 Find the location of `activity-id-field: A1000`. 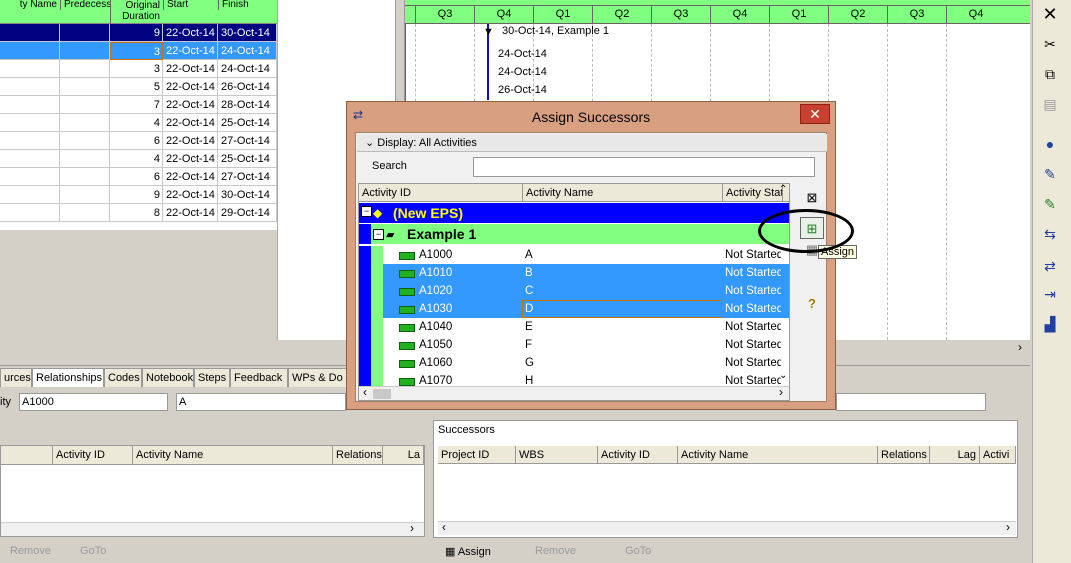

activity-id-field: A1000 is located at coordinates (93, 402).